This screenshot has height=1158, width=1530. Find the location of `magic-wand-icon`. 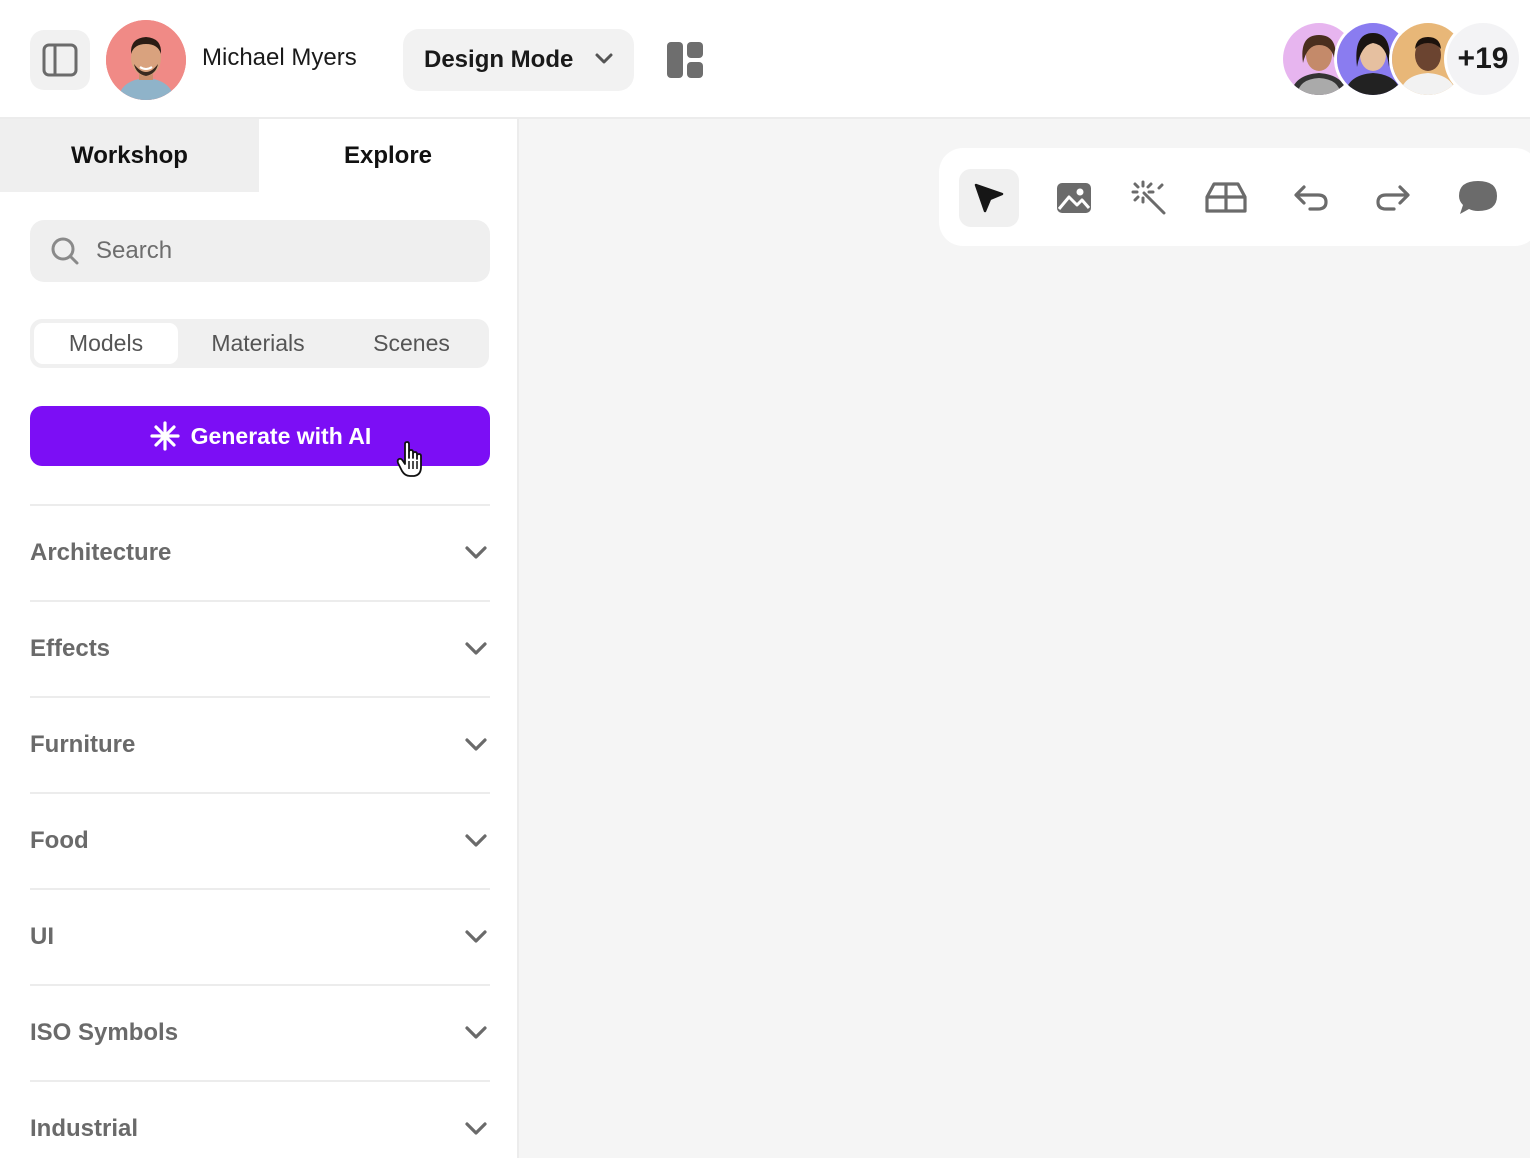

magic-wand-icon is located at coordinates (1148, 197).